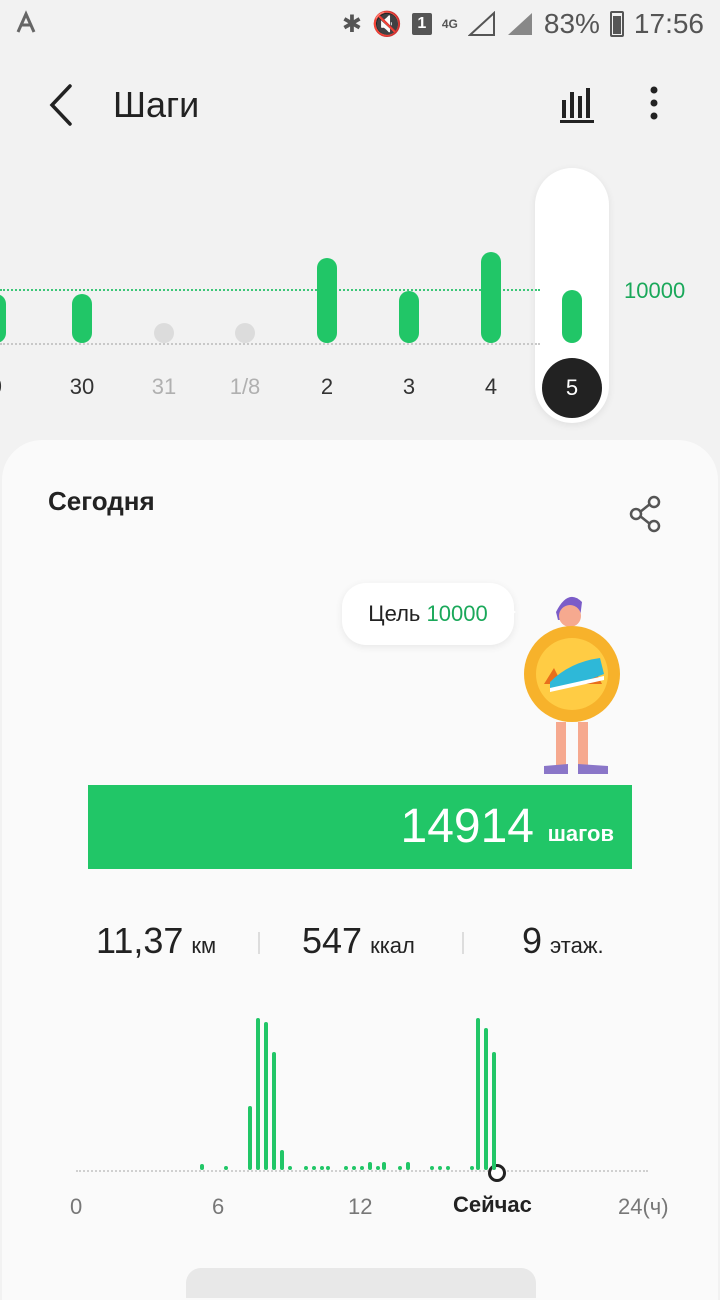 This screenshot has height=1300, width=720. Describe the element at coordinates (360, 827) in the screenshot. I see `steps-progress-bar: 14914 шагов` at that location.